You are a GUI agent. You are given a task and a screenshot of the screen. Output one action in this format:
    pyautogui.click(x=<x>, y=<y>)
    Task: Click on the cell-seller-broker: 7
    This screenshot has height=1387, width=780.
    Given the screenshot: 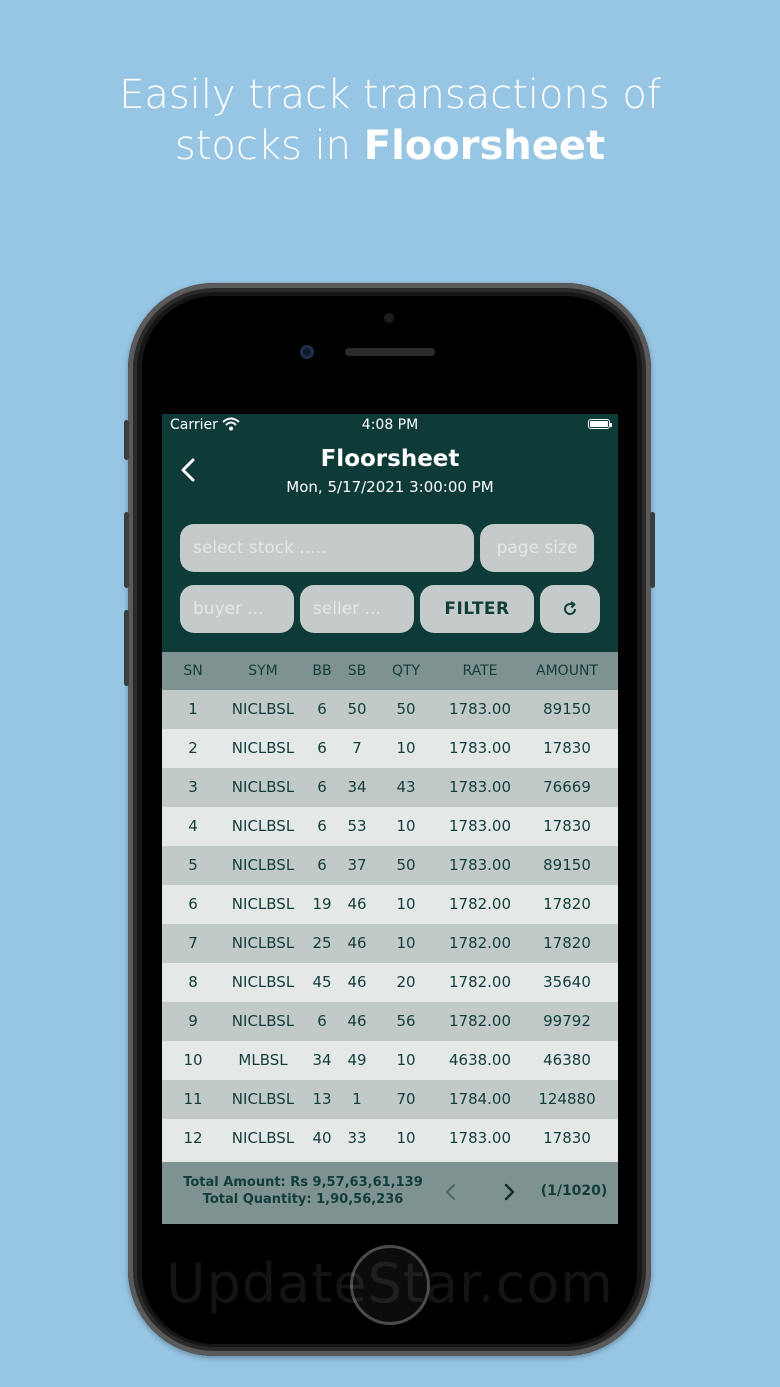 What is the action you would take?
    pyautogui.click(x=357, y=748)
    